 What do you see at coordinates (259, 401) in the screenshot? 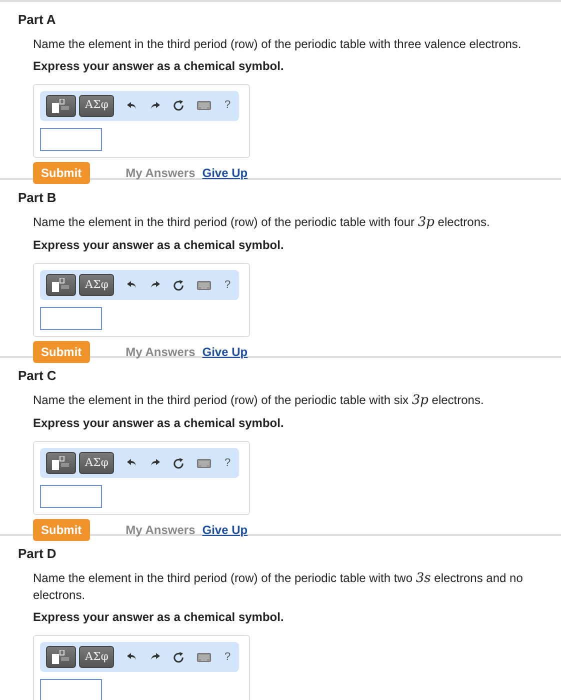
I see `question-text: Name the element in the third period (row) of the periodic table with six 3p electrons.` at bounding box center [259, 401].